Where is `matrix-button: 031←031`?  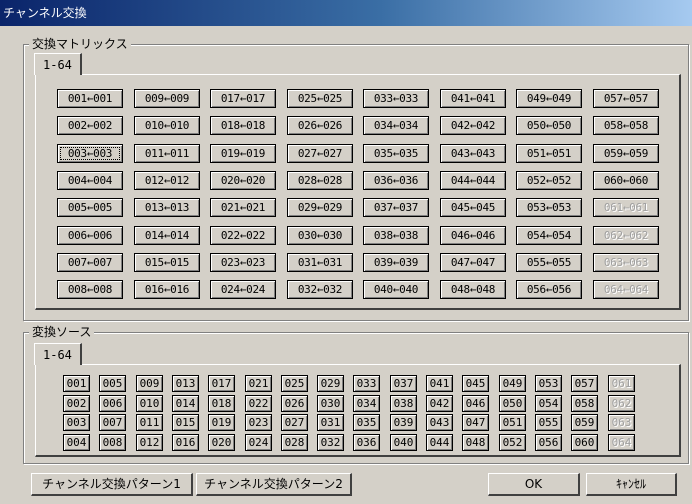
matrix-button: 031←031 is located at coordinates (320, 262).